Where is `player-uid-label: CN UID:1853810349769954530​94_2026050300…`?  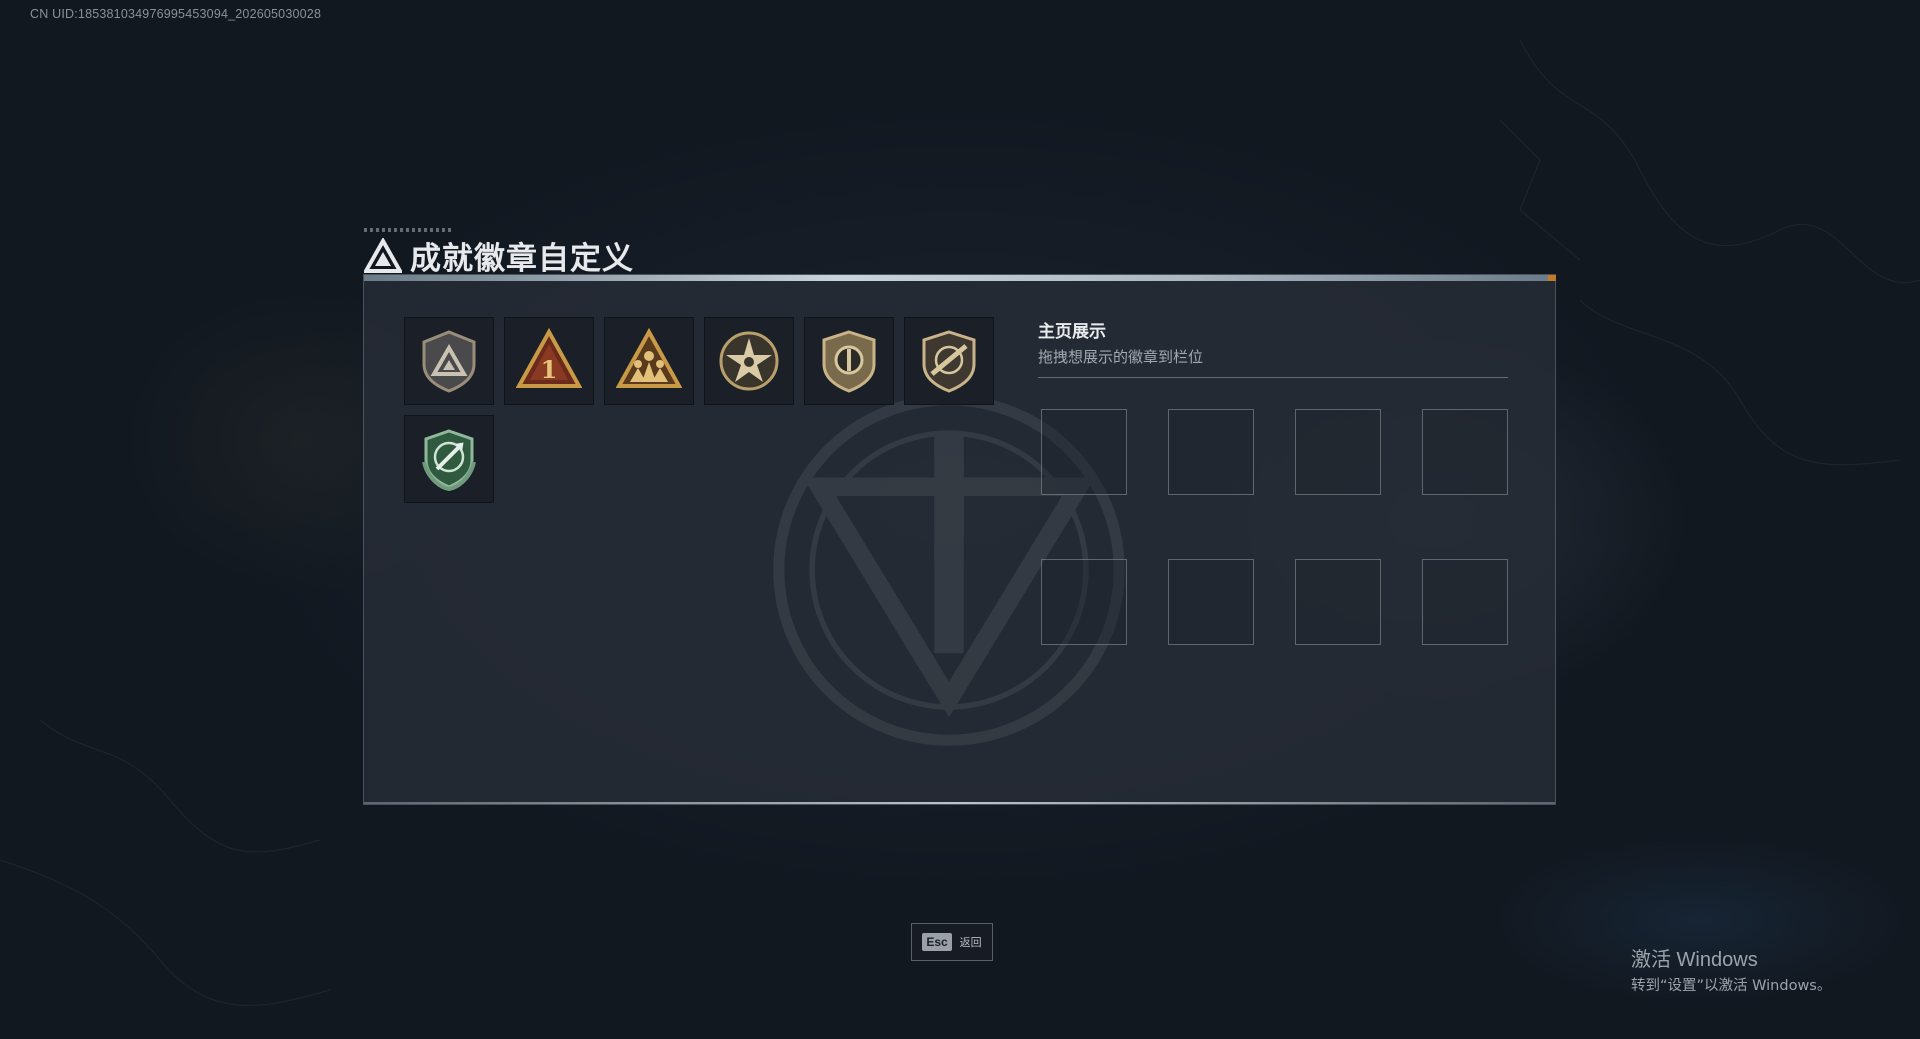
player-uid-label: CN UID:1853810349769954530​94_2026050300… is located at coordinates (176, 14).